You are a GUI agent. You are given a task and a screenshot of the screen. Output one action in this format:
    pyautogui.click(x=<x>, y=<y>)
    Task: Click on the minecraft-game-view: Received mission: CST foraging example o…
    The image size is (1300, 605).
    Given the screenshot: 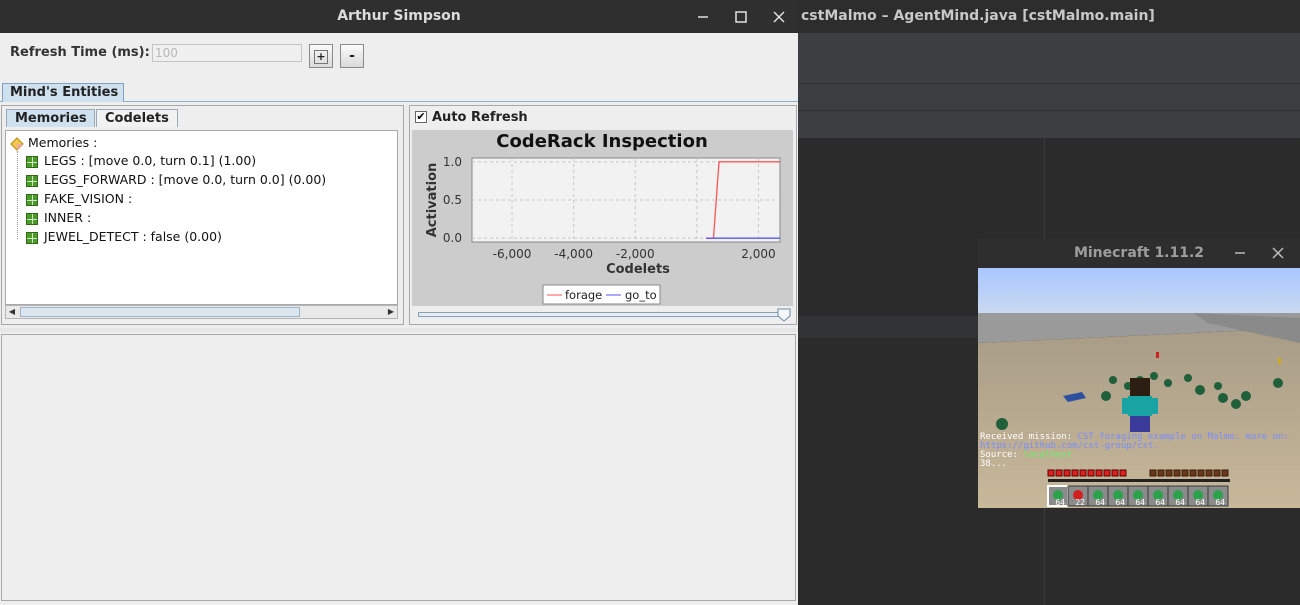 What is the action you would take?
    pyautogui.click(x=1139, y=388)
    